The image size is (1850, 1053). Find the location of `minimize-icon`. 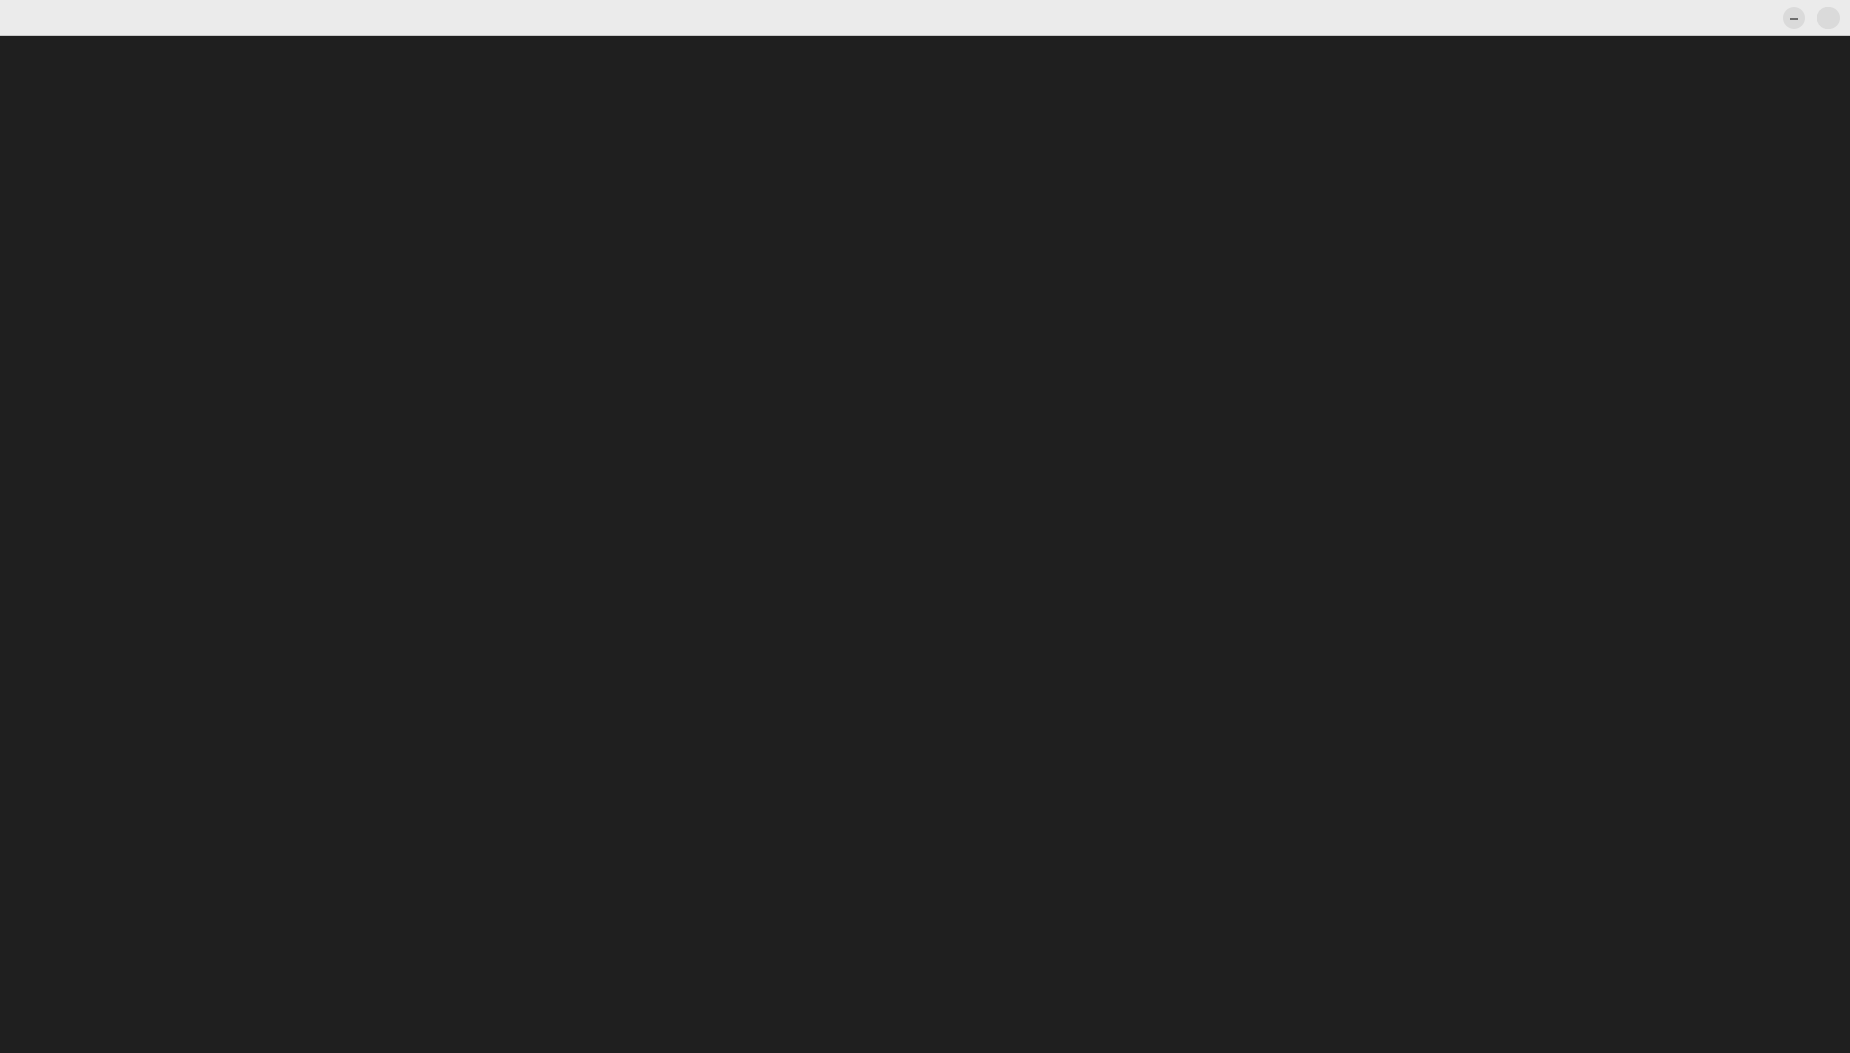

minimize-icon is located at coordinates (1794, 19).